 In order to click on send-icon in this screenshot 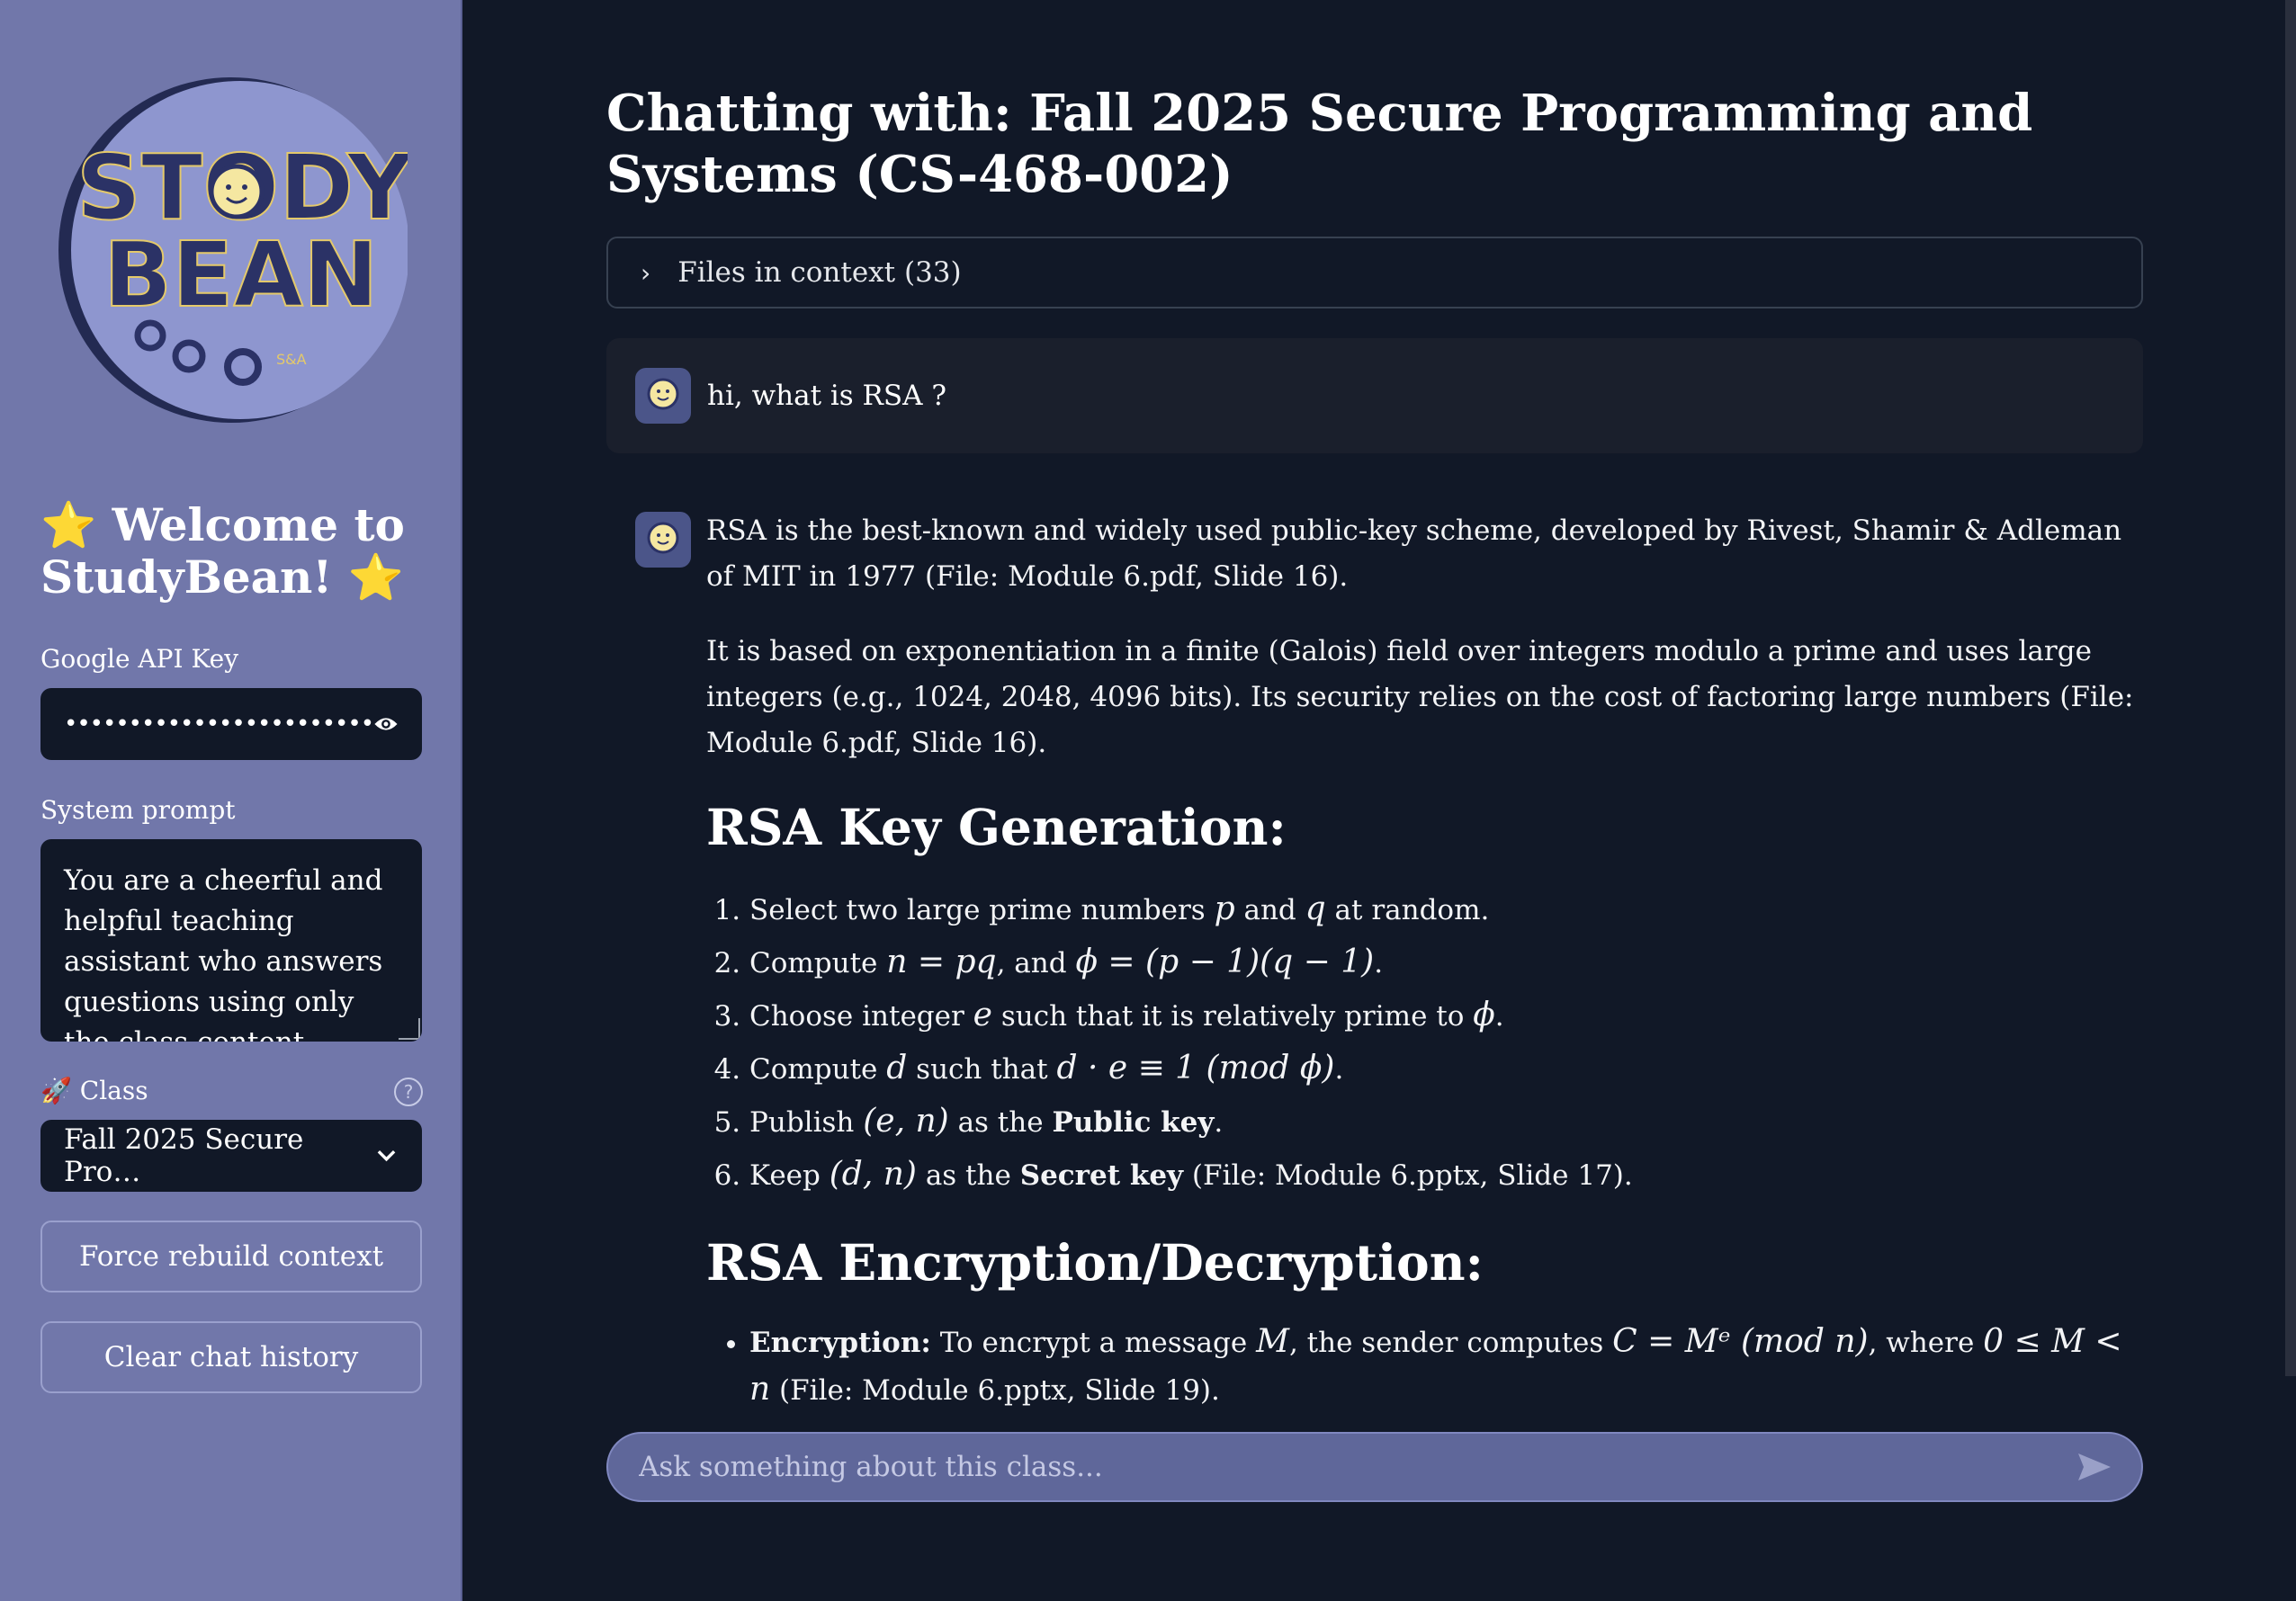, I will do `click(2094, 1467)`.